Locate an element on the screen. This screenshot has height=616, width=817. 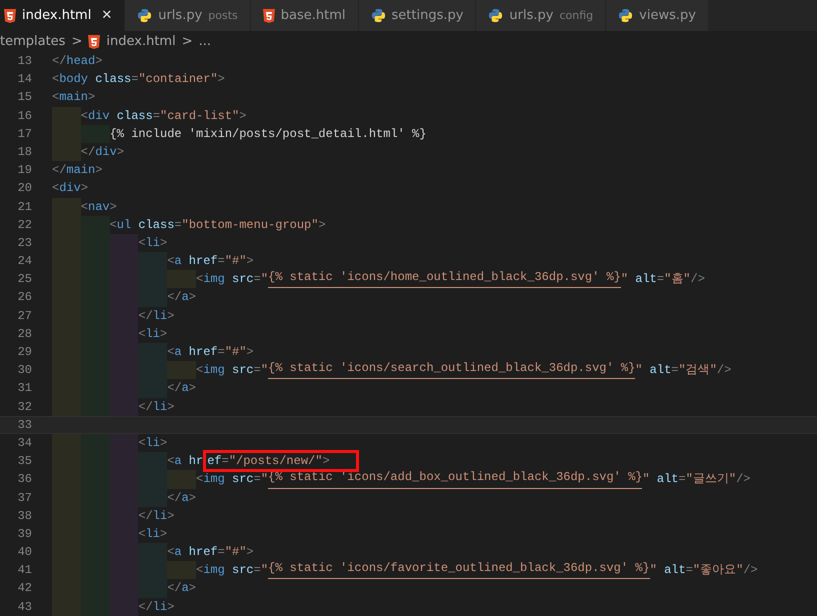
line-number: 23 is located at coordinates (24, 243).